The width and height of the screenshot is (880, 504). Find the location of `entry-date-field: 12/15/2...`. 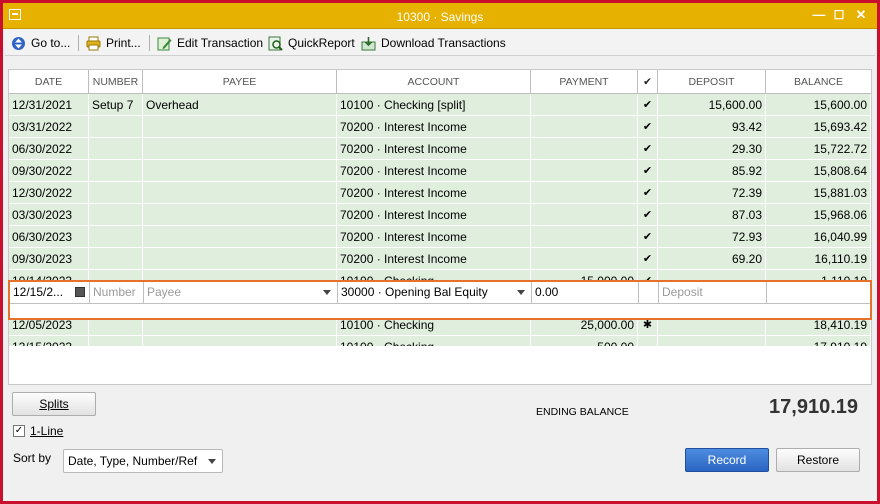

entry-date-field: 12/15/2... is located at coordinates (50, 293).